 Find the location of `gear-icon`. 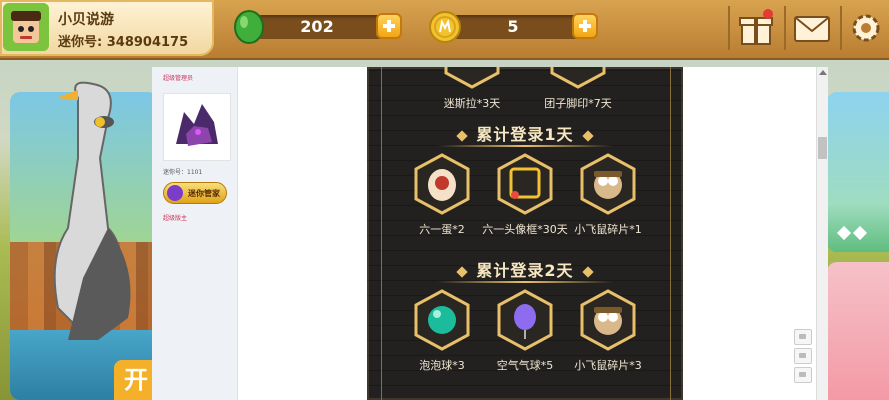

gear-icon is located at coordinates (866, 28).